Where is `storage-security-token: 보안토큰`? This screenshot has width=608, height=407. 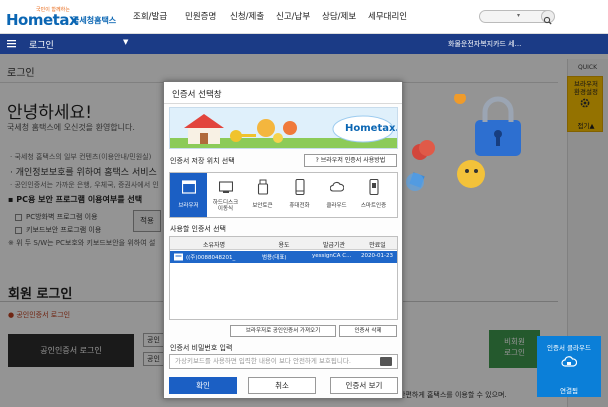 storage-security-token: 보안토큰 is located at coordinates (262, 195).